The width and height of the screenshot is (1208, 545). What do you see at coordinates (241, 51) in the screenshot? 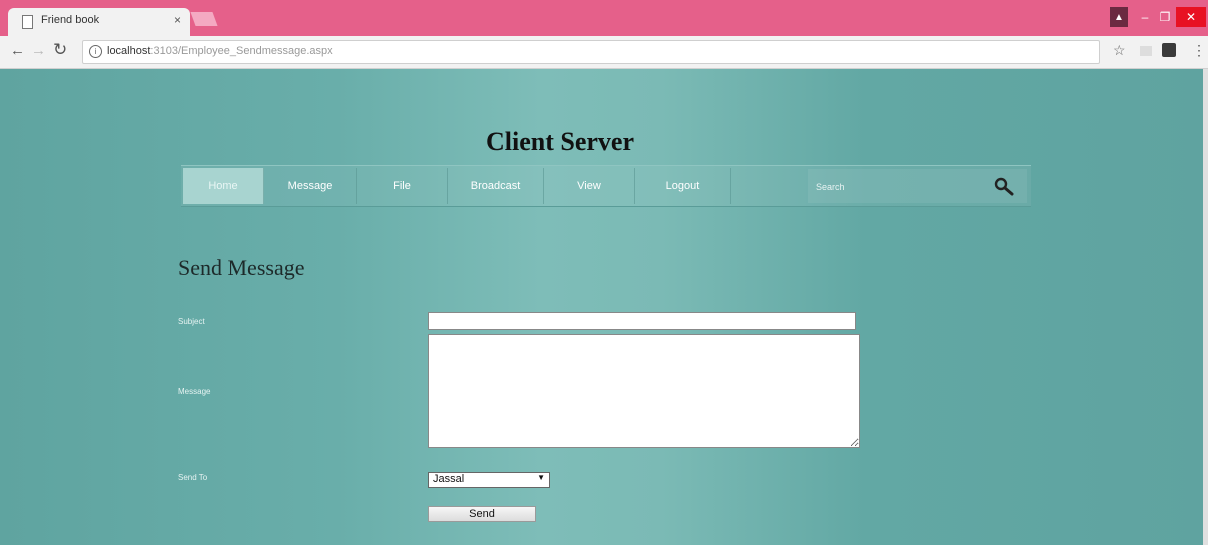
I see `url-path: :3103/Employee_Sendmessage.aspx` at bounding box center [241, 51].